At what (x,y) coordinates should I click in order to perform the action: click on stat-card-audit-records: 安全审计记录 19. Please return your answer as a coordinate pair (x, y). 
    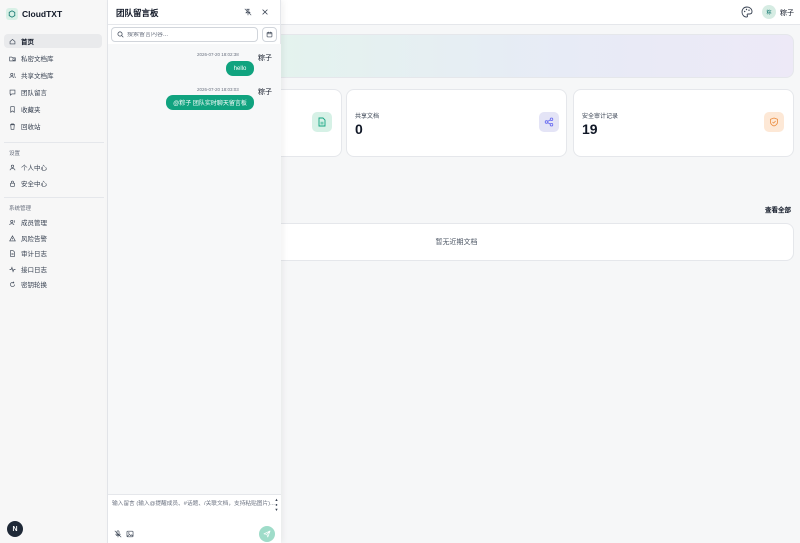
    Looking at the image, I should click on (683, 123).